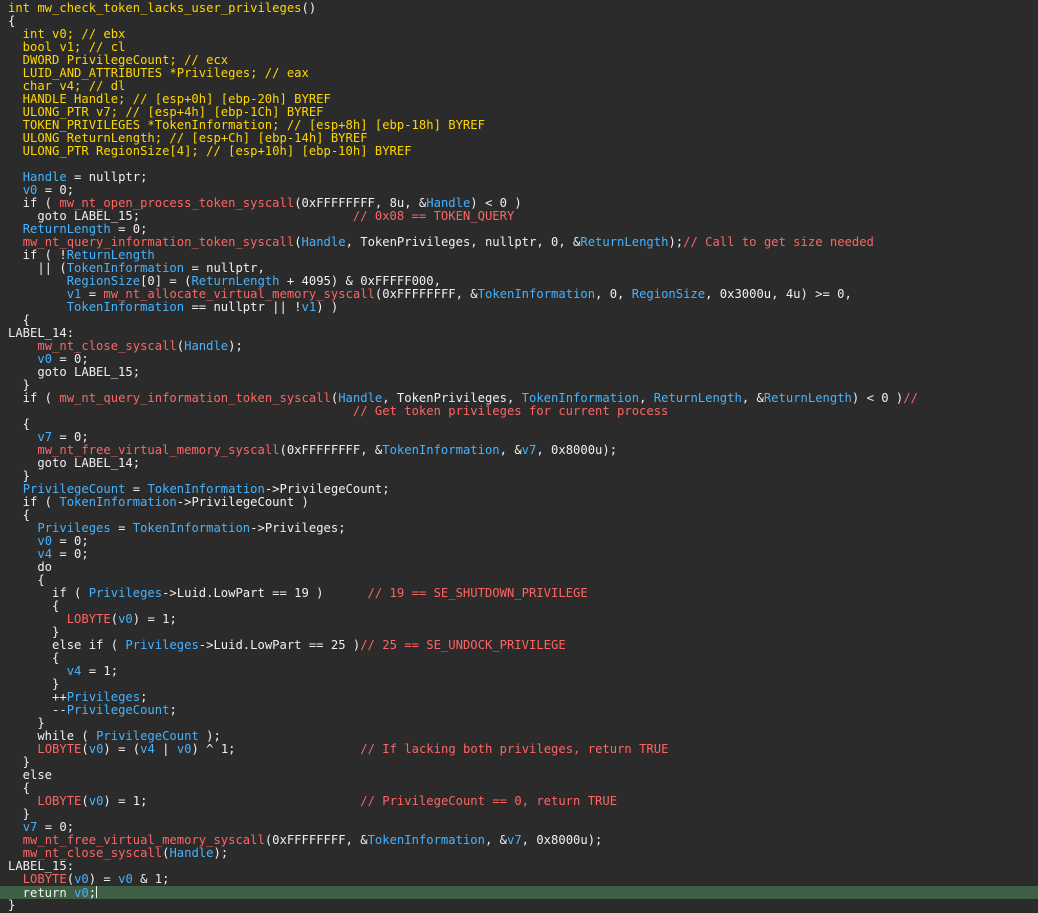 The height and width of the screenshot is (913, 1038). What do you see at coordinates (523, 372) in the screenshot?
I see `code-line: goto LABEL_15;` at bounding box center [523, 372].